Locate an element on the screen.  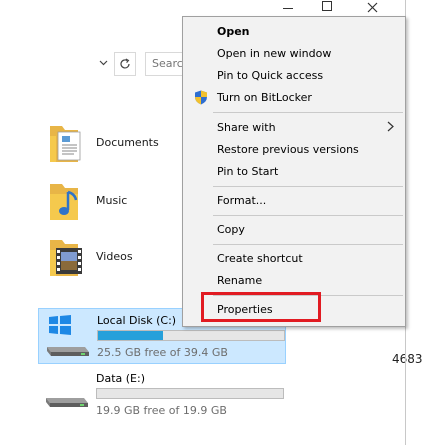
maximize-icon is located at coordinates (327, 6).